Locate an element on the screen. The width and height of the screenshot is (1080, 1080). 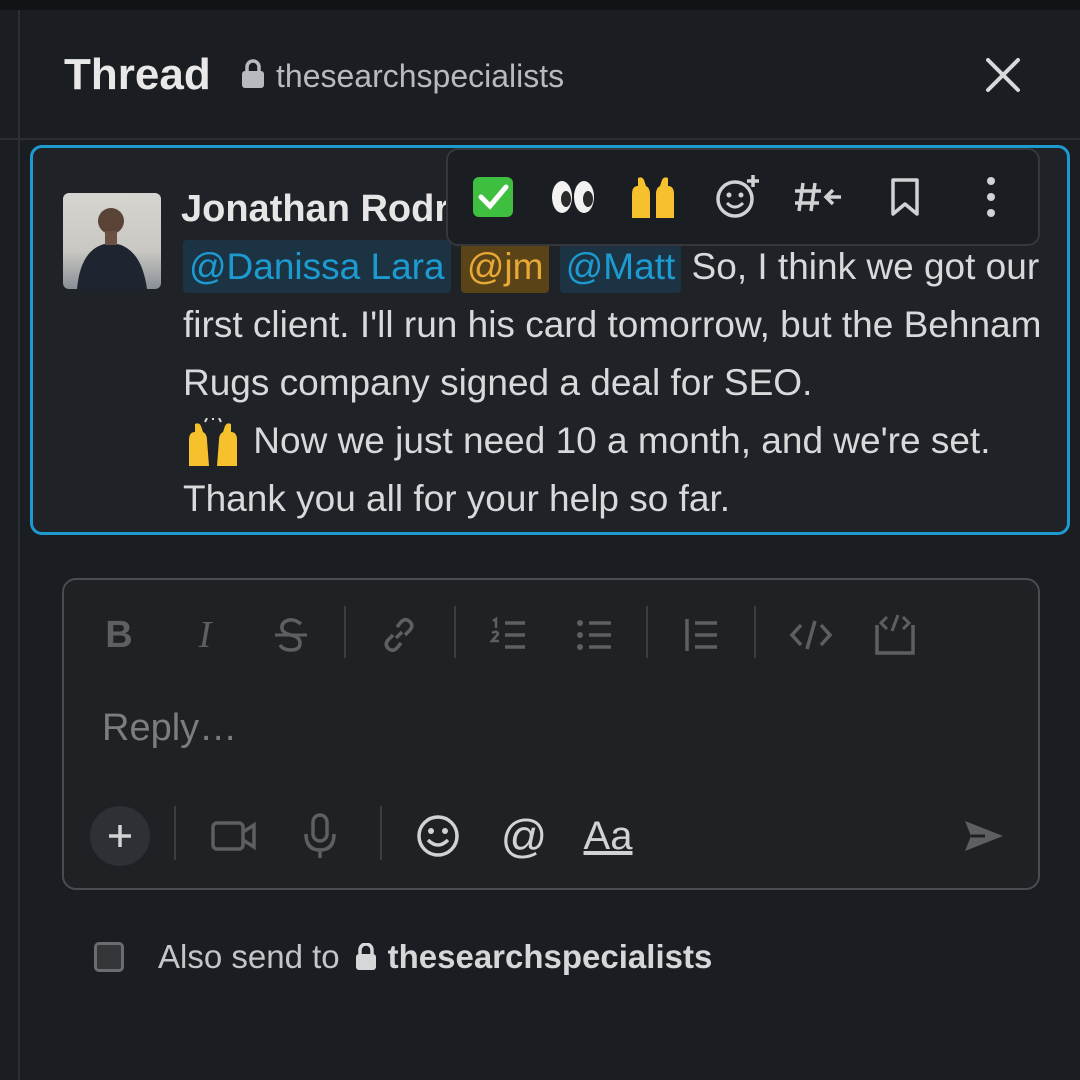
sidebar-divider is located at coordinates (19, 545).